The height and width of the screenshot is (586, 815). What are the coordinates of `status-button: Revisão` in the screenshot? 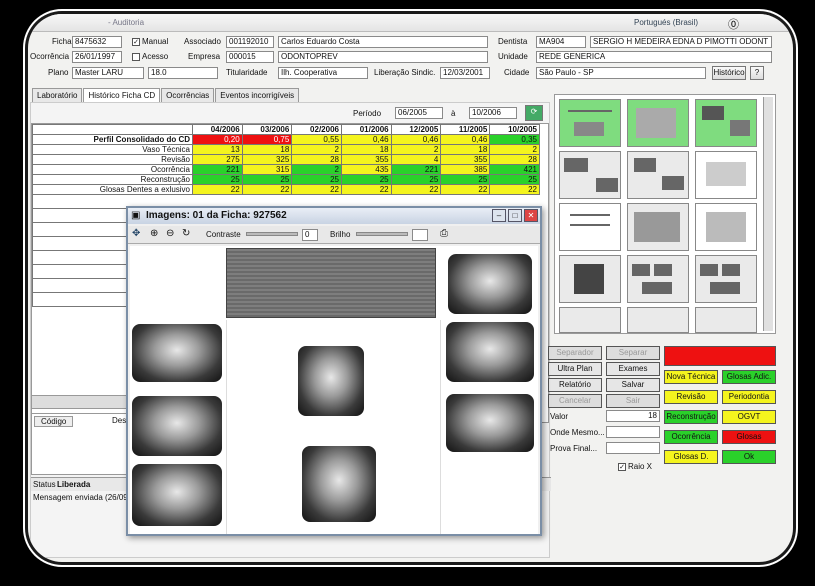 It's located at (691, 397).